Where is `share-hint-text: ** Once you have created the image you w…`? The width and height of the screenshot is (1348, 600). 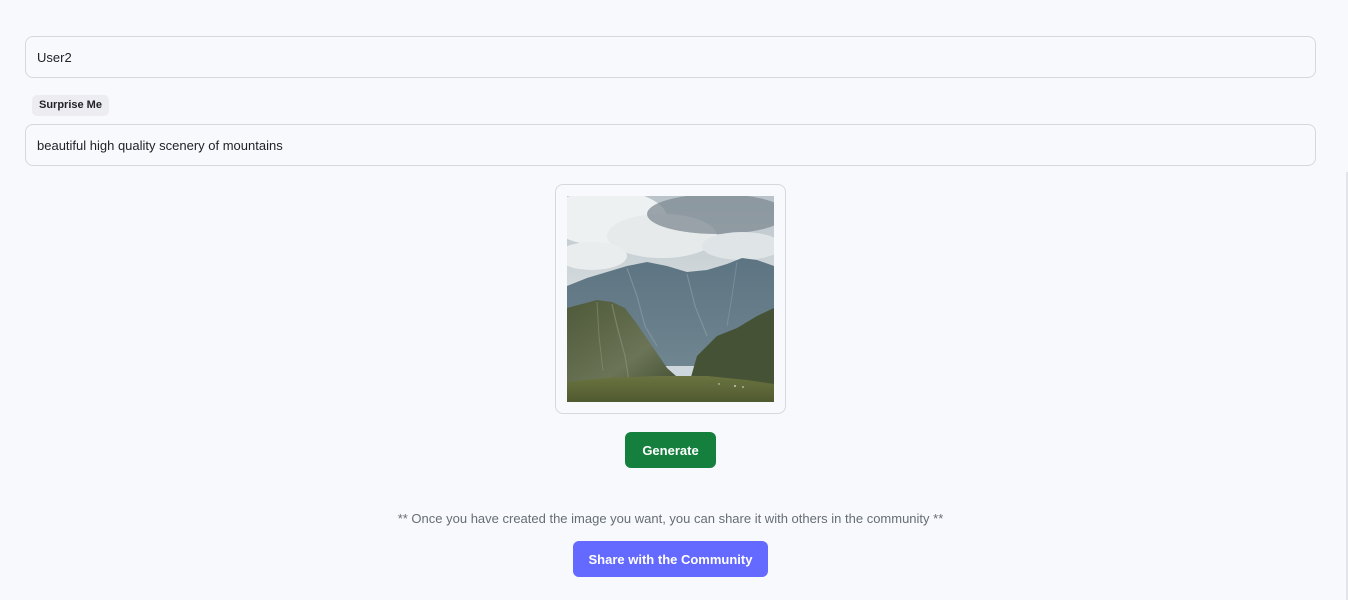
share-hint-text: ** Once you have created the image you w… is located at coordinates (670, 518).